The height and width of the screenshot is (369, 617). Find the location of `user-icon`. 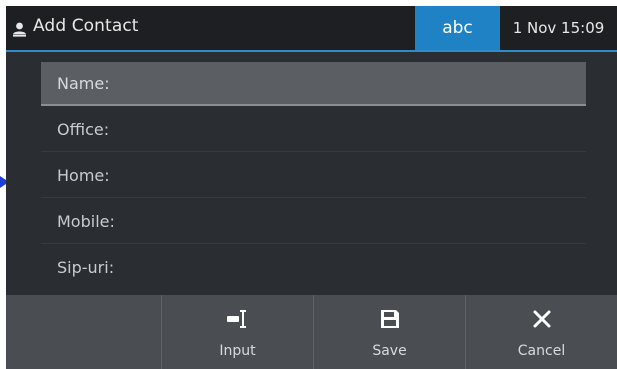

user-icon is located at coordinates (19, 29).